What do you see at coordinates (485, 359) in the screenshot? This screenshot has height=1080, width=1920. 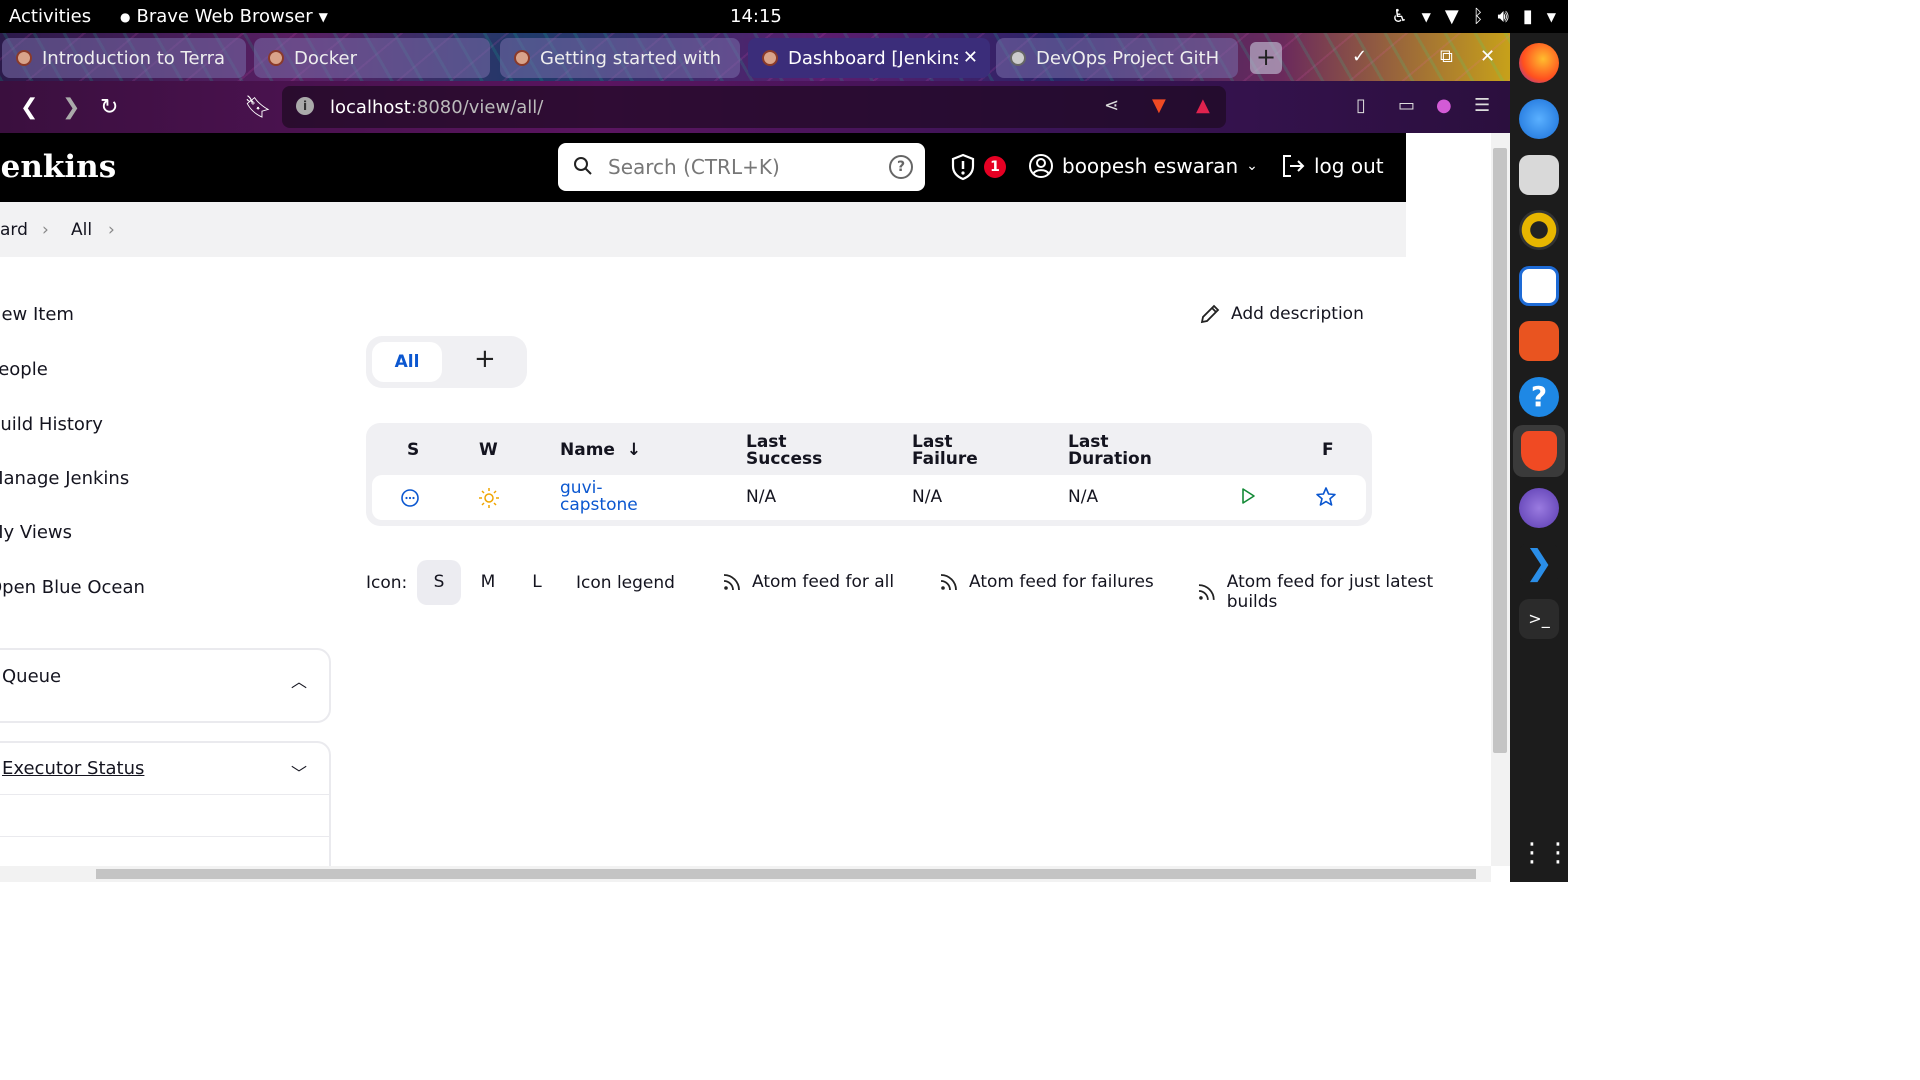 I see `add-view-button: +` at bounding box center [485, 359].